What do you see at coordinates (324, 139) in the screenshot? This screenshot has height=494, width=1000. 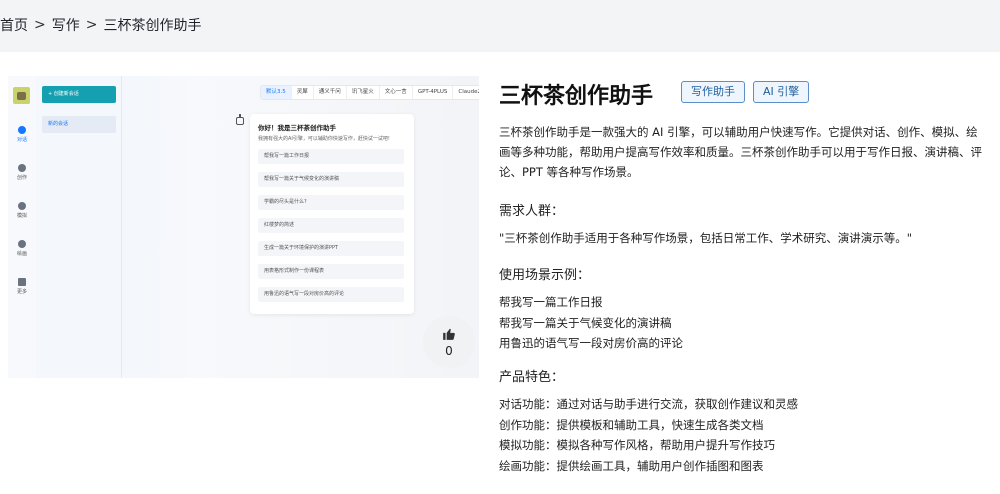 I see `preview-greeting-desc: 我拥有强大的AI引擎，可以辅助你快速写作，赶快试一试吧!` at bounding box center [324, 139].